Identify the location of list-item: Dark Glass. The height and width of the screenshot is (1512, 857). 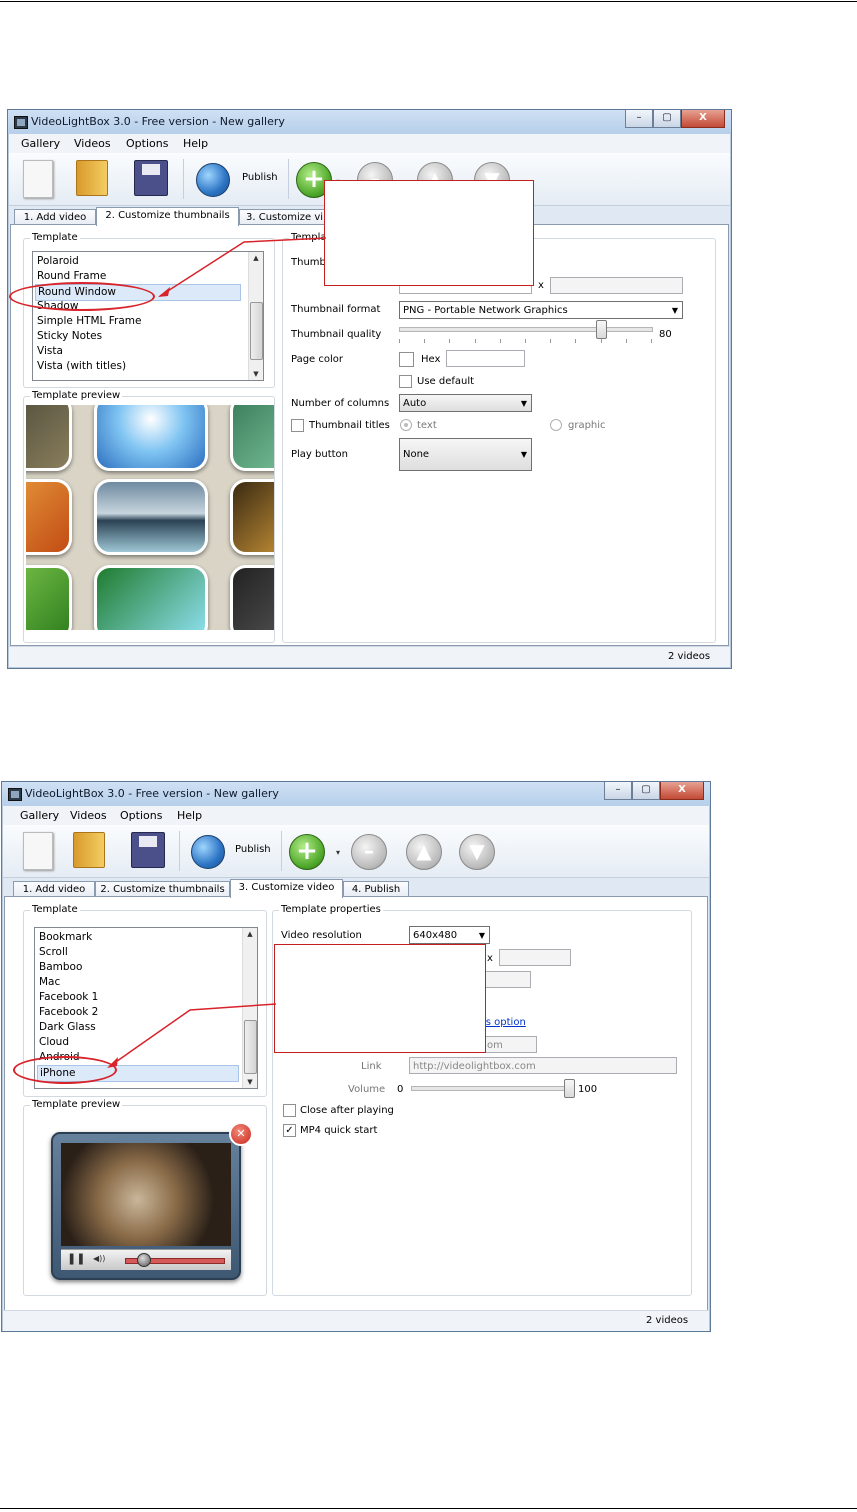
(66, 1027).